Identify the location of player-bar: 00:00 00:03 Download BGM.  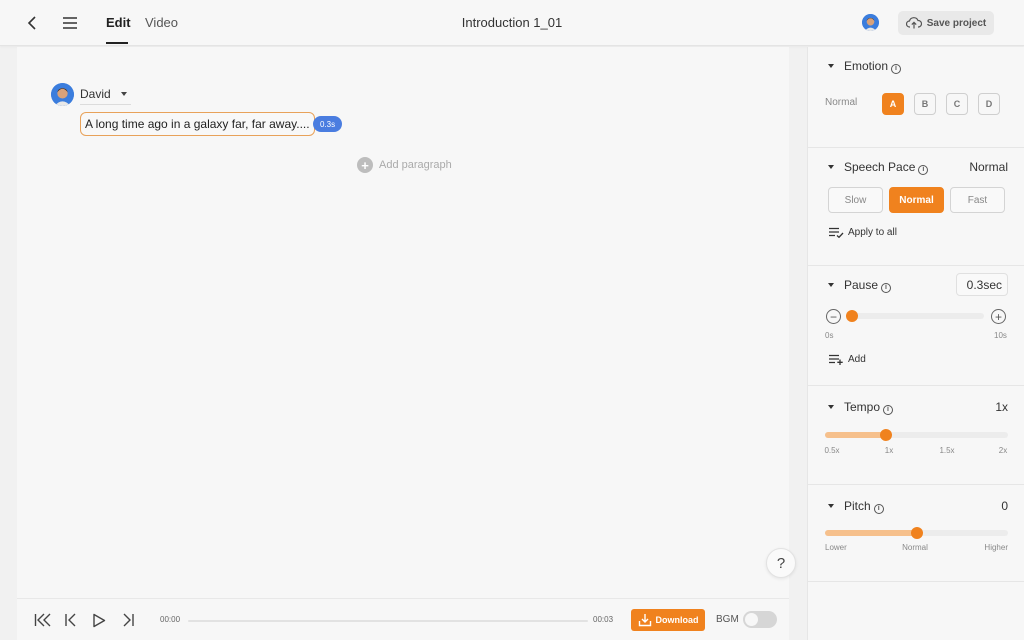
(403, 619).